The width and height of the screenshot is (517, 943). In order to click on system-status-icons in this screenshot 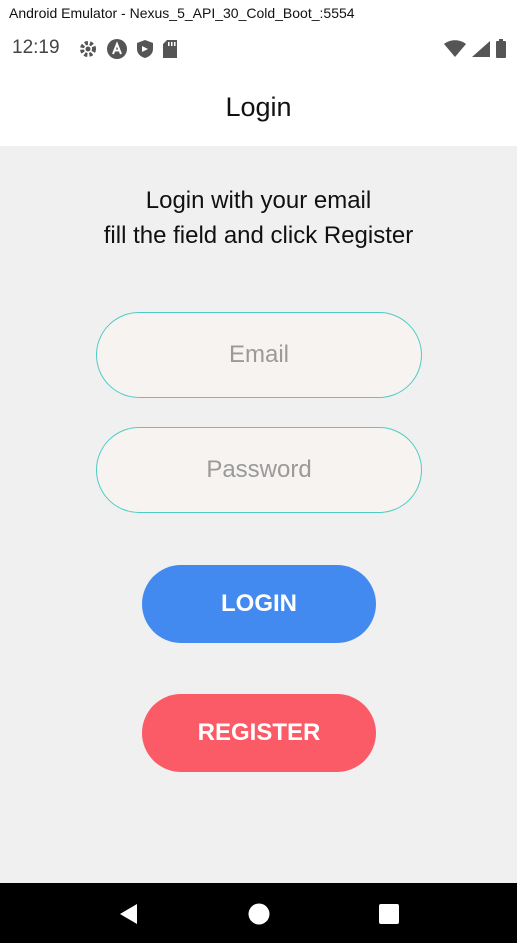, I will do `click(475, 51)`.